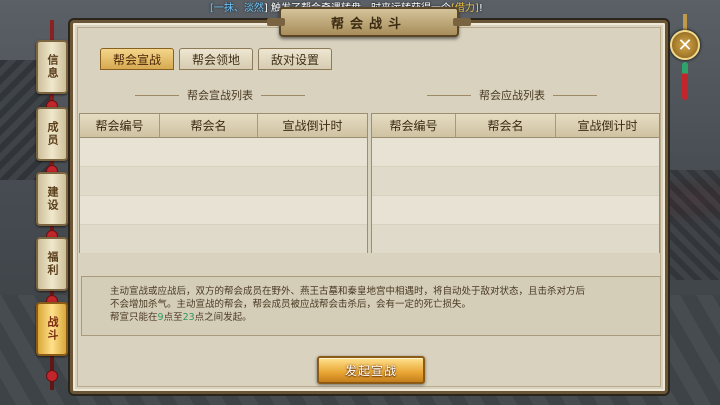 The height and width of the screenshot is (405, 720). I want to click on side-bead, so click(52, 376).